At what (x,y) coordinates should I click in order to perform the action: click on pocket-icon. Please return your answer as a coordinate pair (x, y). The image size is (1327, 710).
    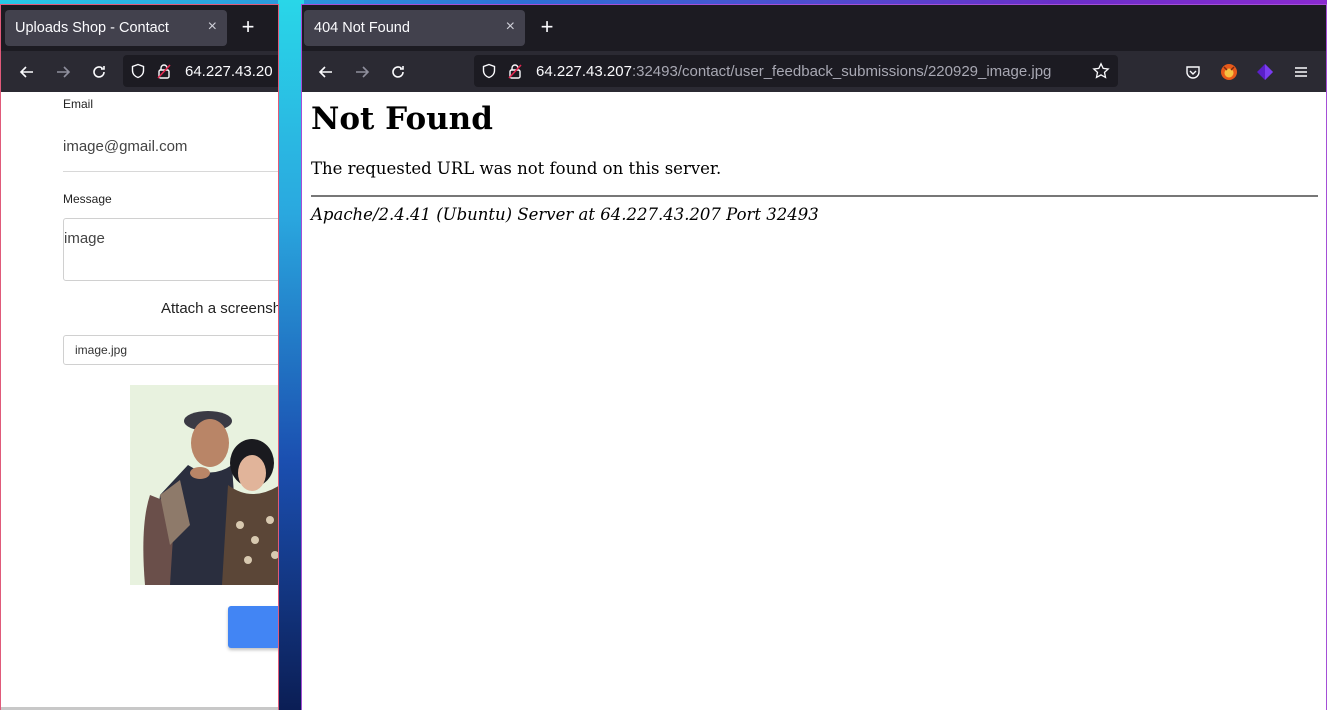
    Looking at the image, I should click on (1193, 72).